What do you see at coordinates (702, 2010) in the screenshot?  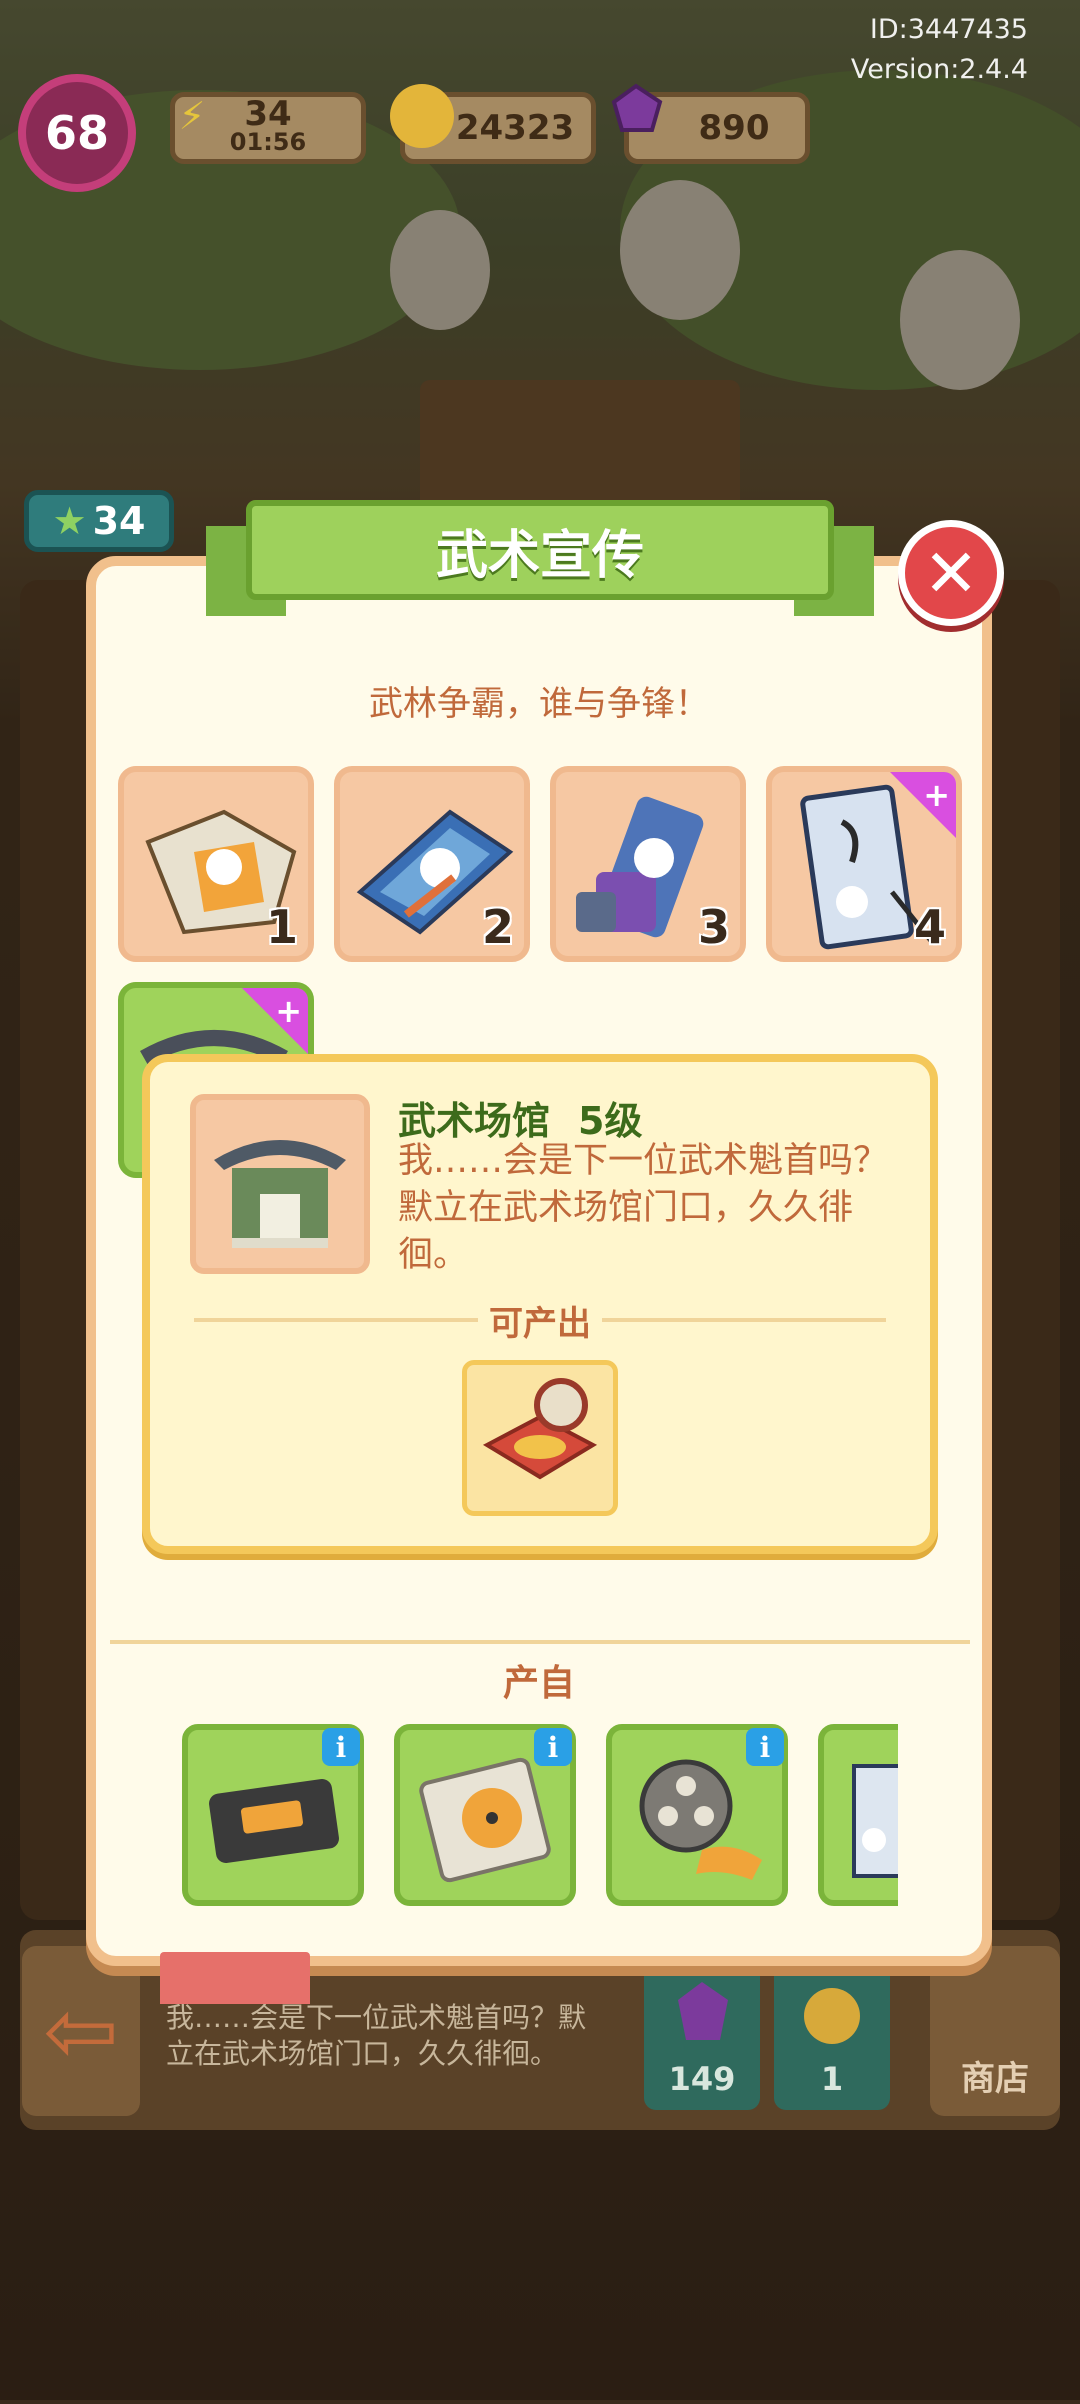 I see `gem-cost-icon` at bounding box center [702, 2010].